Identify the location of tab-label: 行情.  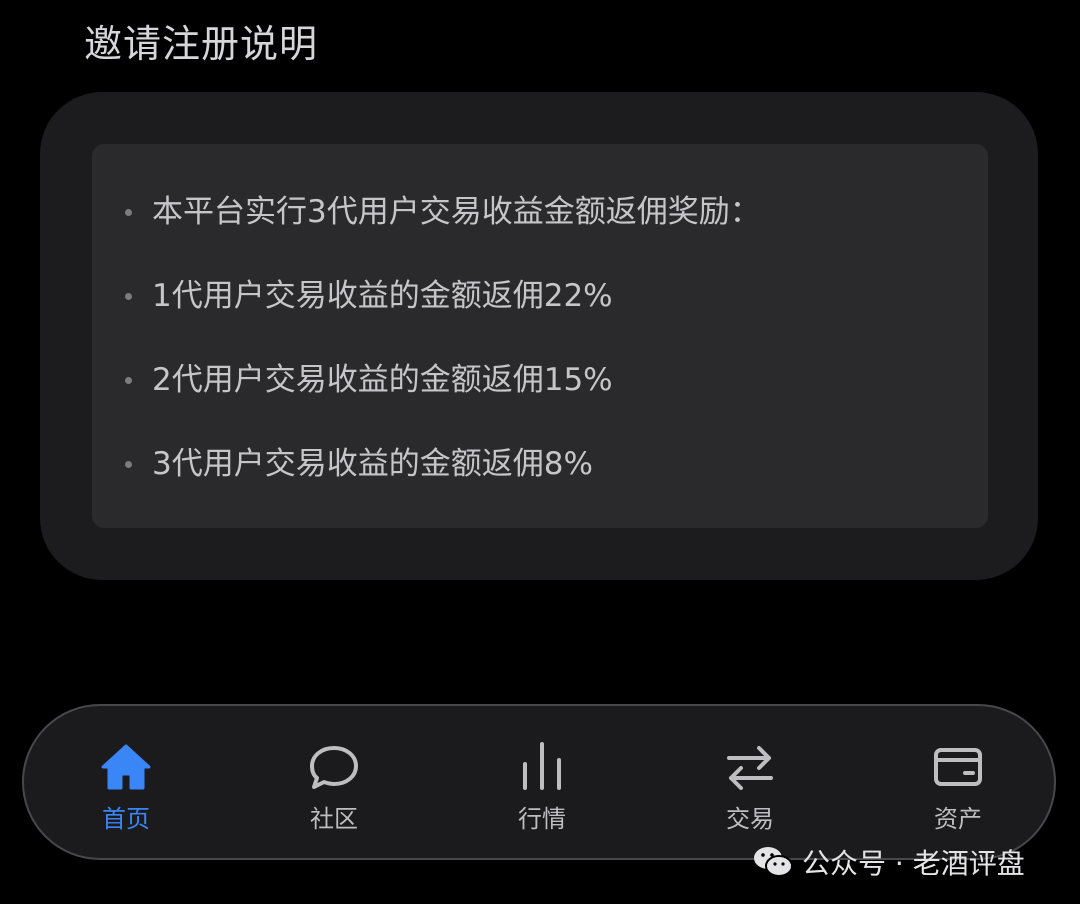
(542, 819).